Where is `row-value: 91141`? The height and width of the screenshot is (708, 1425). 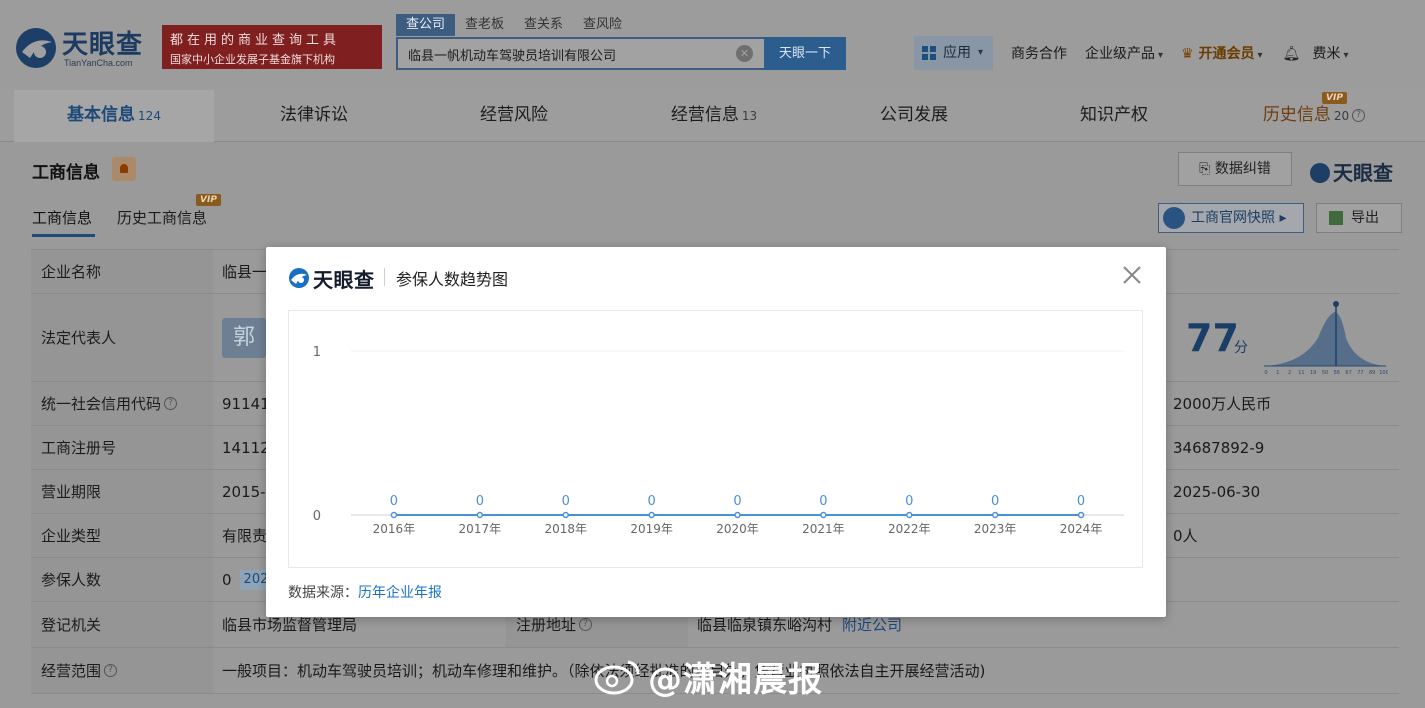 row-value: 91141 is located at coordinates (246, 403).